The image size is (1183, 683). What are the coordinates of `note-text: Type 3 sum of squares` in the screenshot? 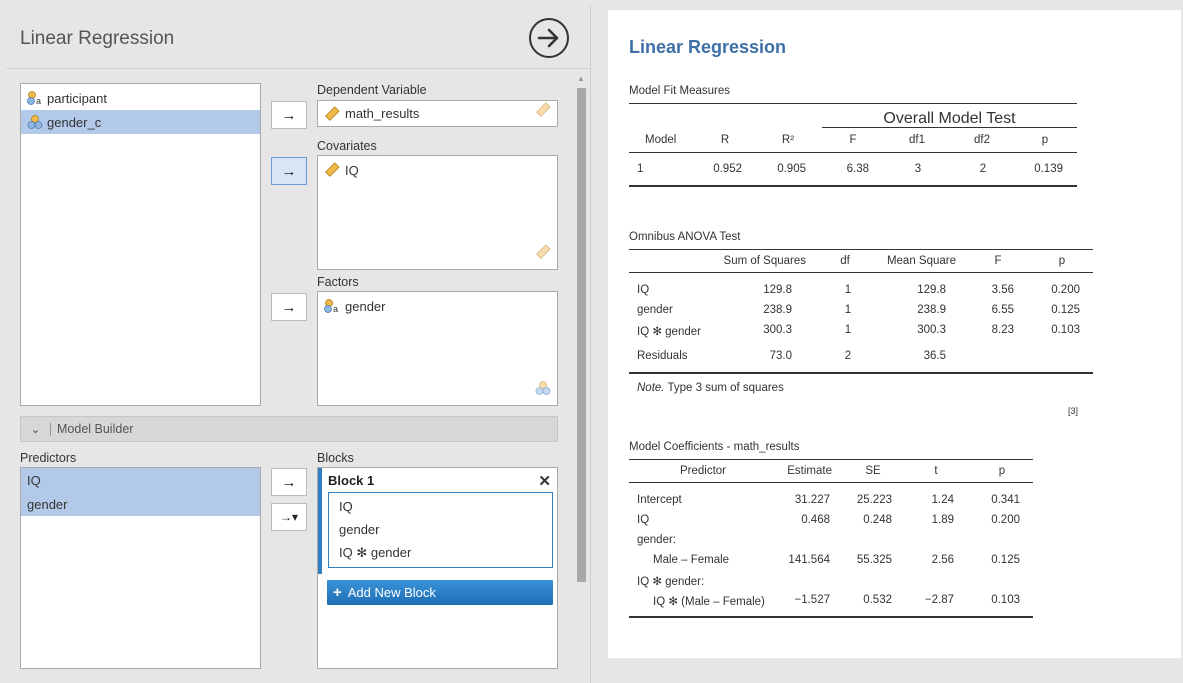 It's located at (724, 388).